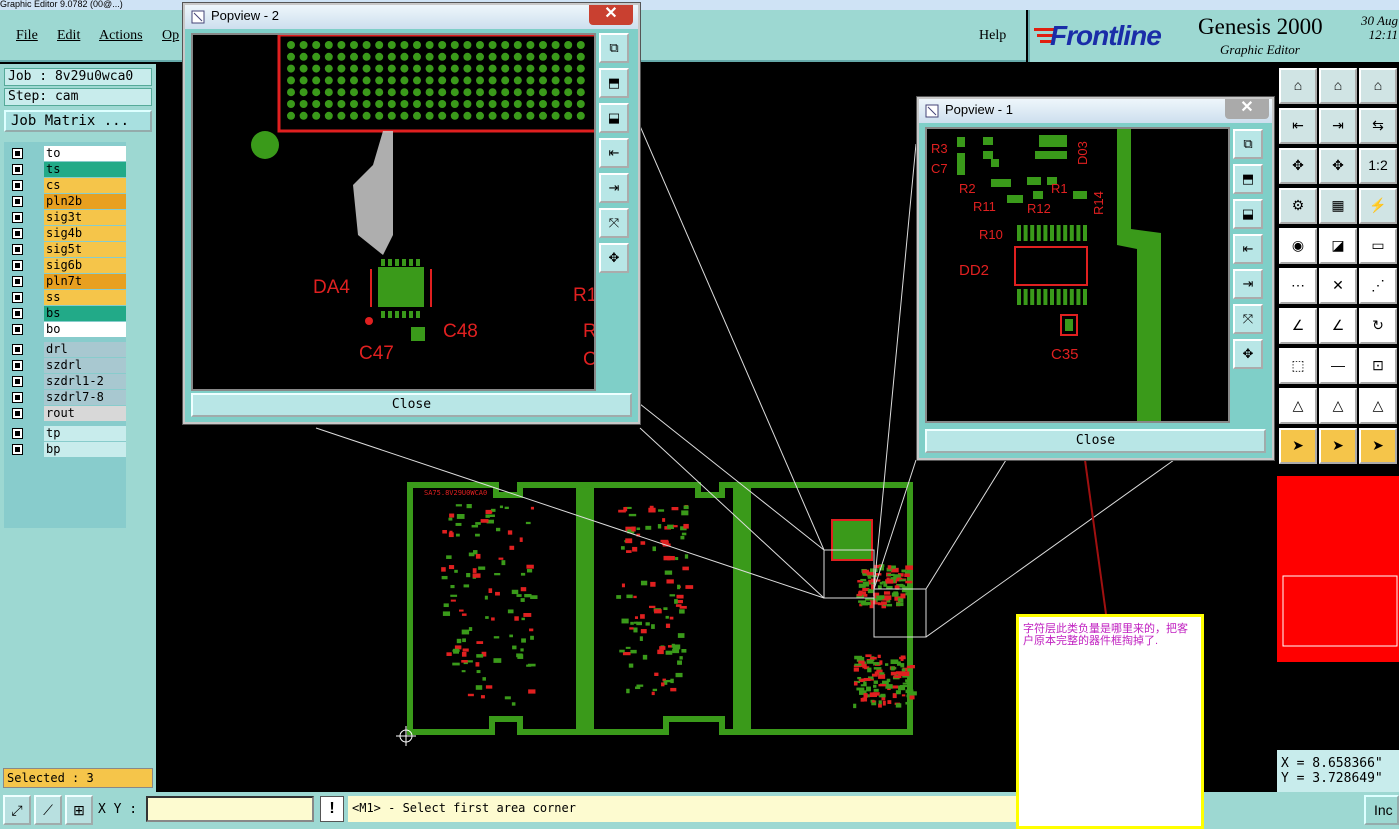 Image resolution: width=1399 pixels, height=829 pixels. What do you see at coordinates (1298, 86) in the screenshot?
I see `tool-button-0-icon: ⌂` at bounding box center [1298, 86].